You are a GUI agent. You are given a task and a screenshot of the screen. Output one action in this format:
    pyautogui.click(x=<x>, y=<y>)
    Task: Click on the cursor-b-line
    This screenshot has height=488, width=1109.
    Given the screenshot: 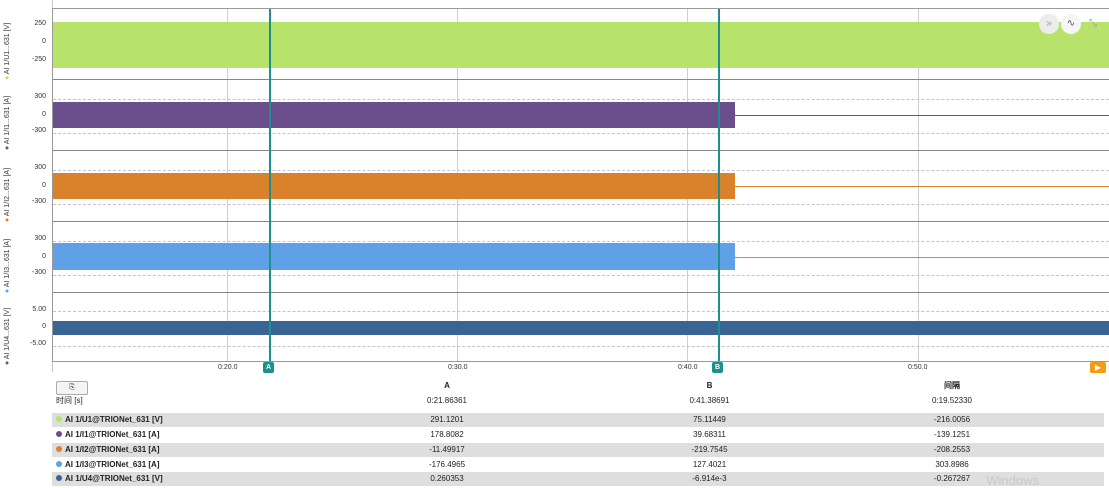 What is the action you would take?
    pyautogui.click(x=719, y=185)
    